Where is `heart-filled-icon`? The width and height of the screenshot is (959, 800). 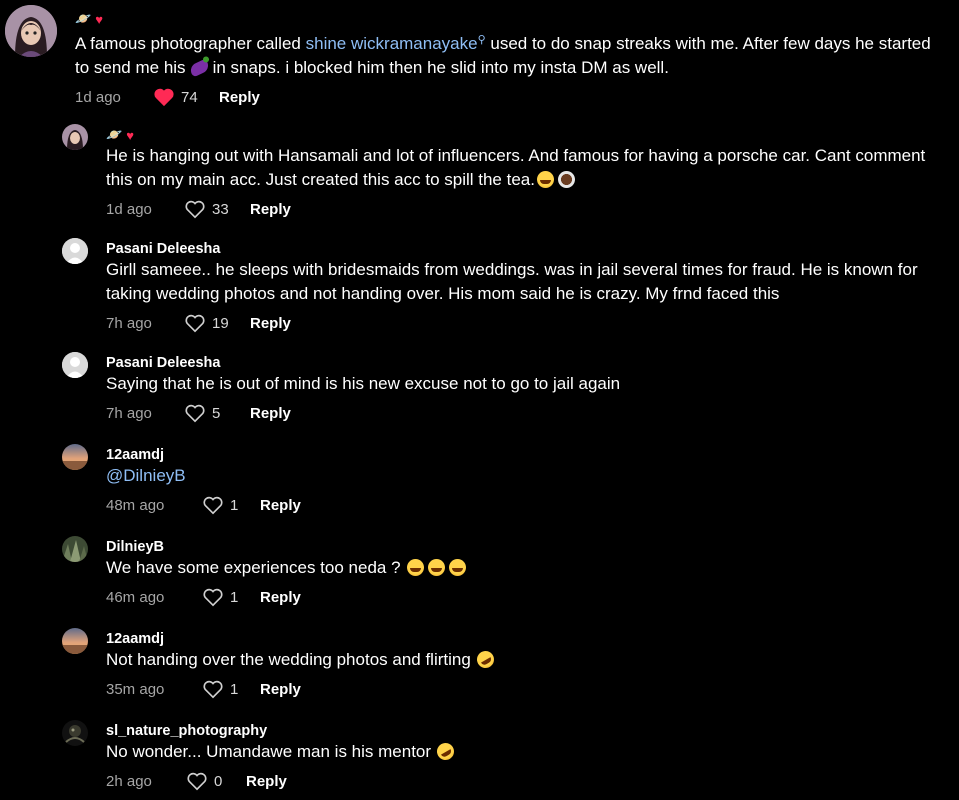
heart-filled-icon is located at coordinates (164, 97).